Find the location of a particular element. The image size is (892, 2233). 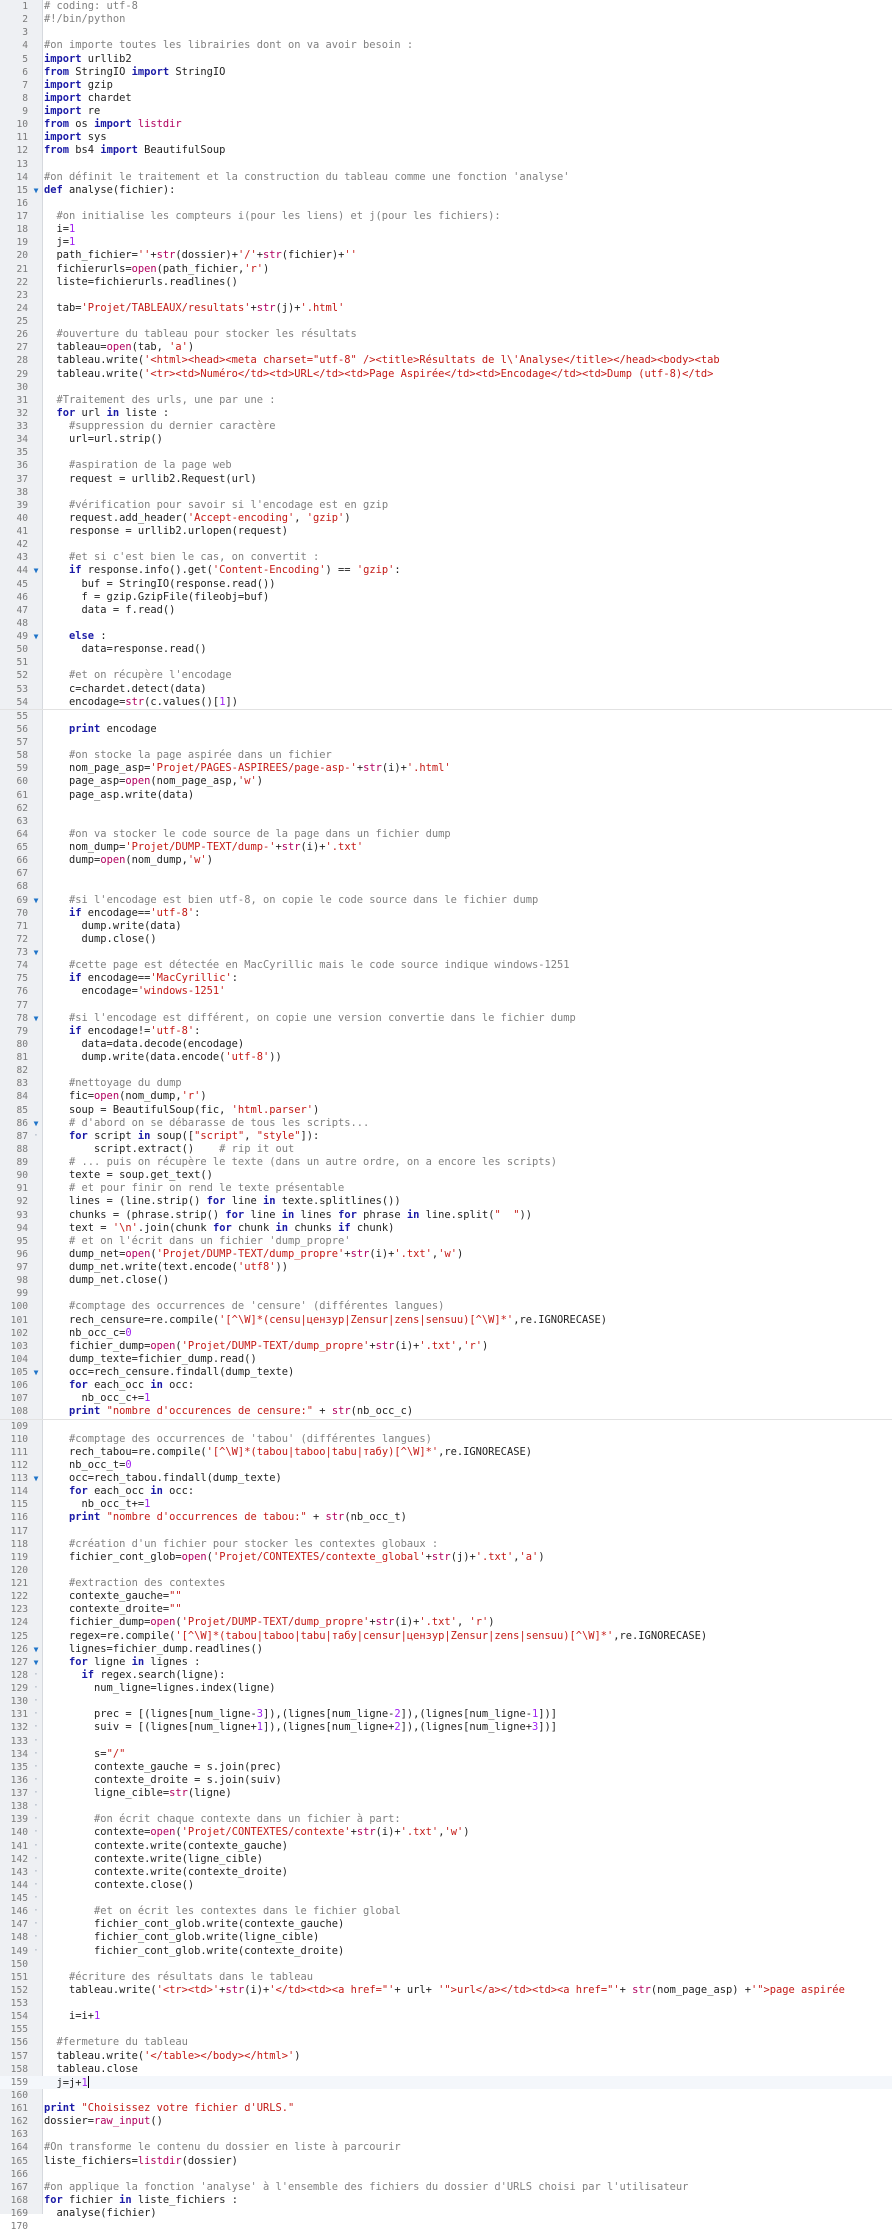

code-line: 129 · num_ligne=lignes.index(ligne) is located at coordinates (446, 1688).